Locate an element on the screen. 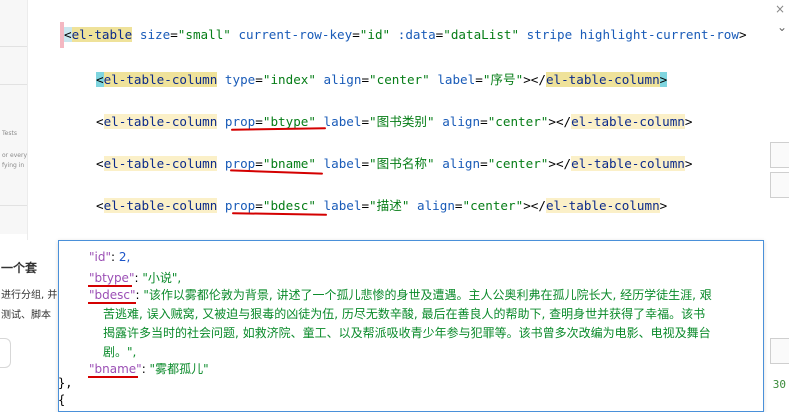 Image resolution: width=789 pixels, height=412 pixels. section-text: 进行分组, 并 is located at coordinates (29, 295).